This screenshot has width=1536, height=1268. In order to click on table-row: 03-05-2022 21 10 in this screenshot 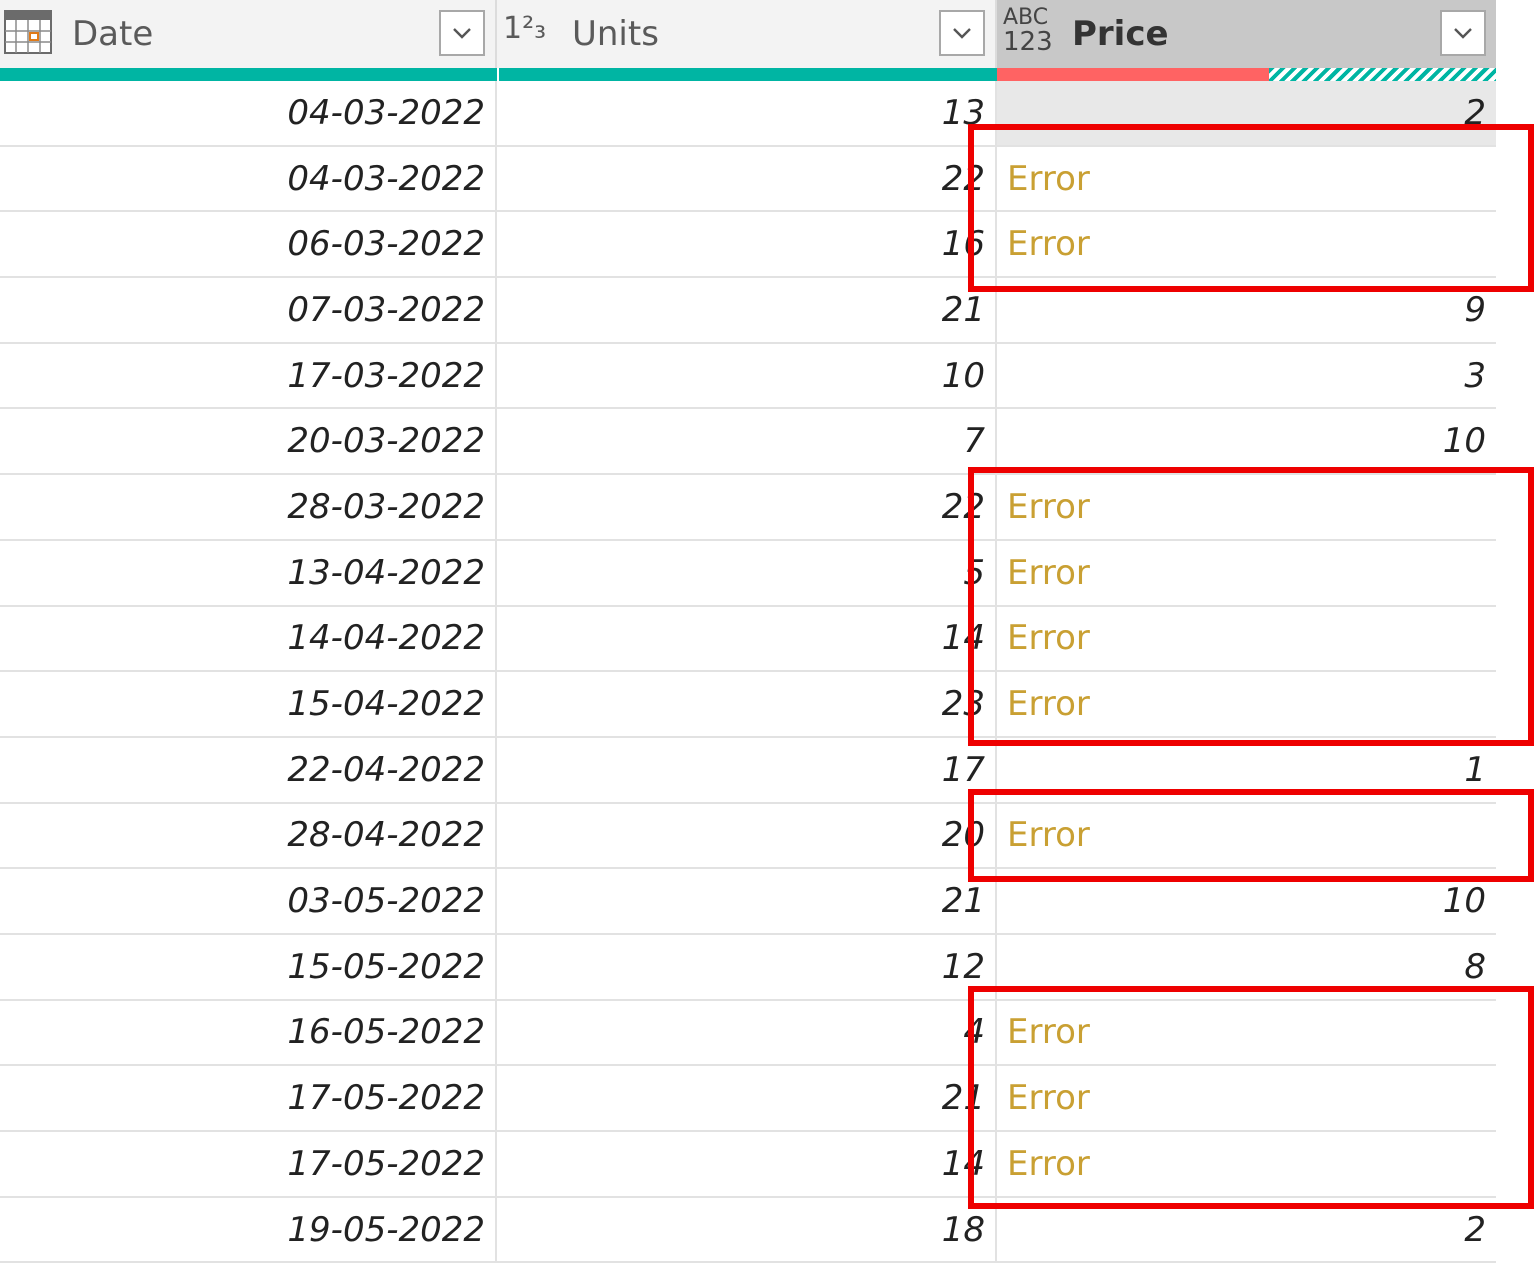, I will do `click(748, 902)`.